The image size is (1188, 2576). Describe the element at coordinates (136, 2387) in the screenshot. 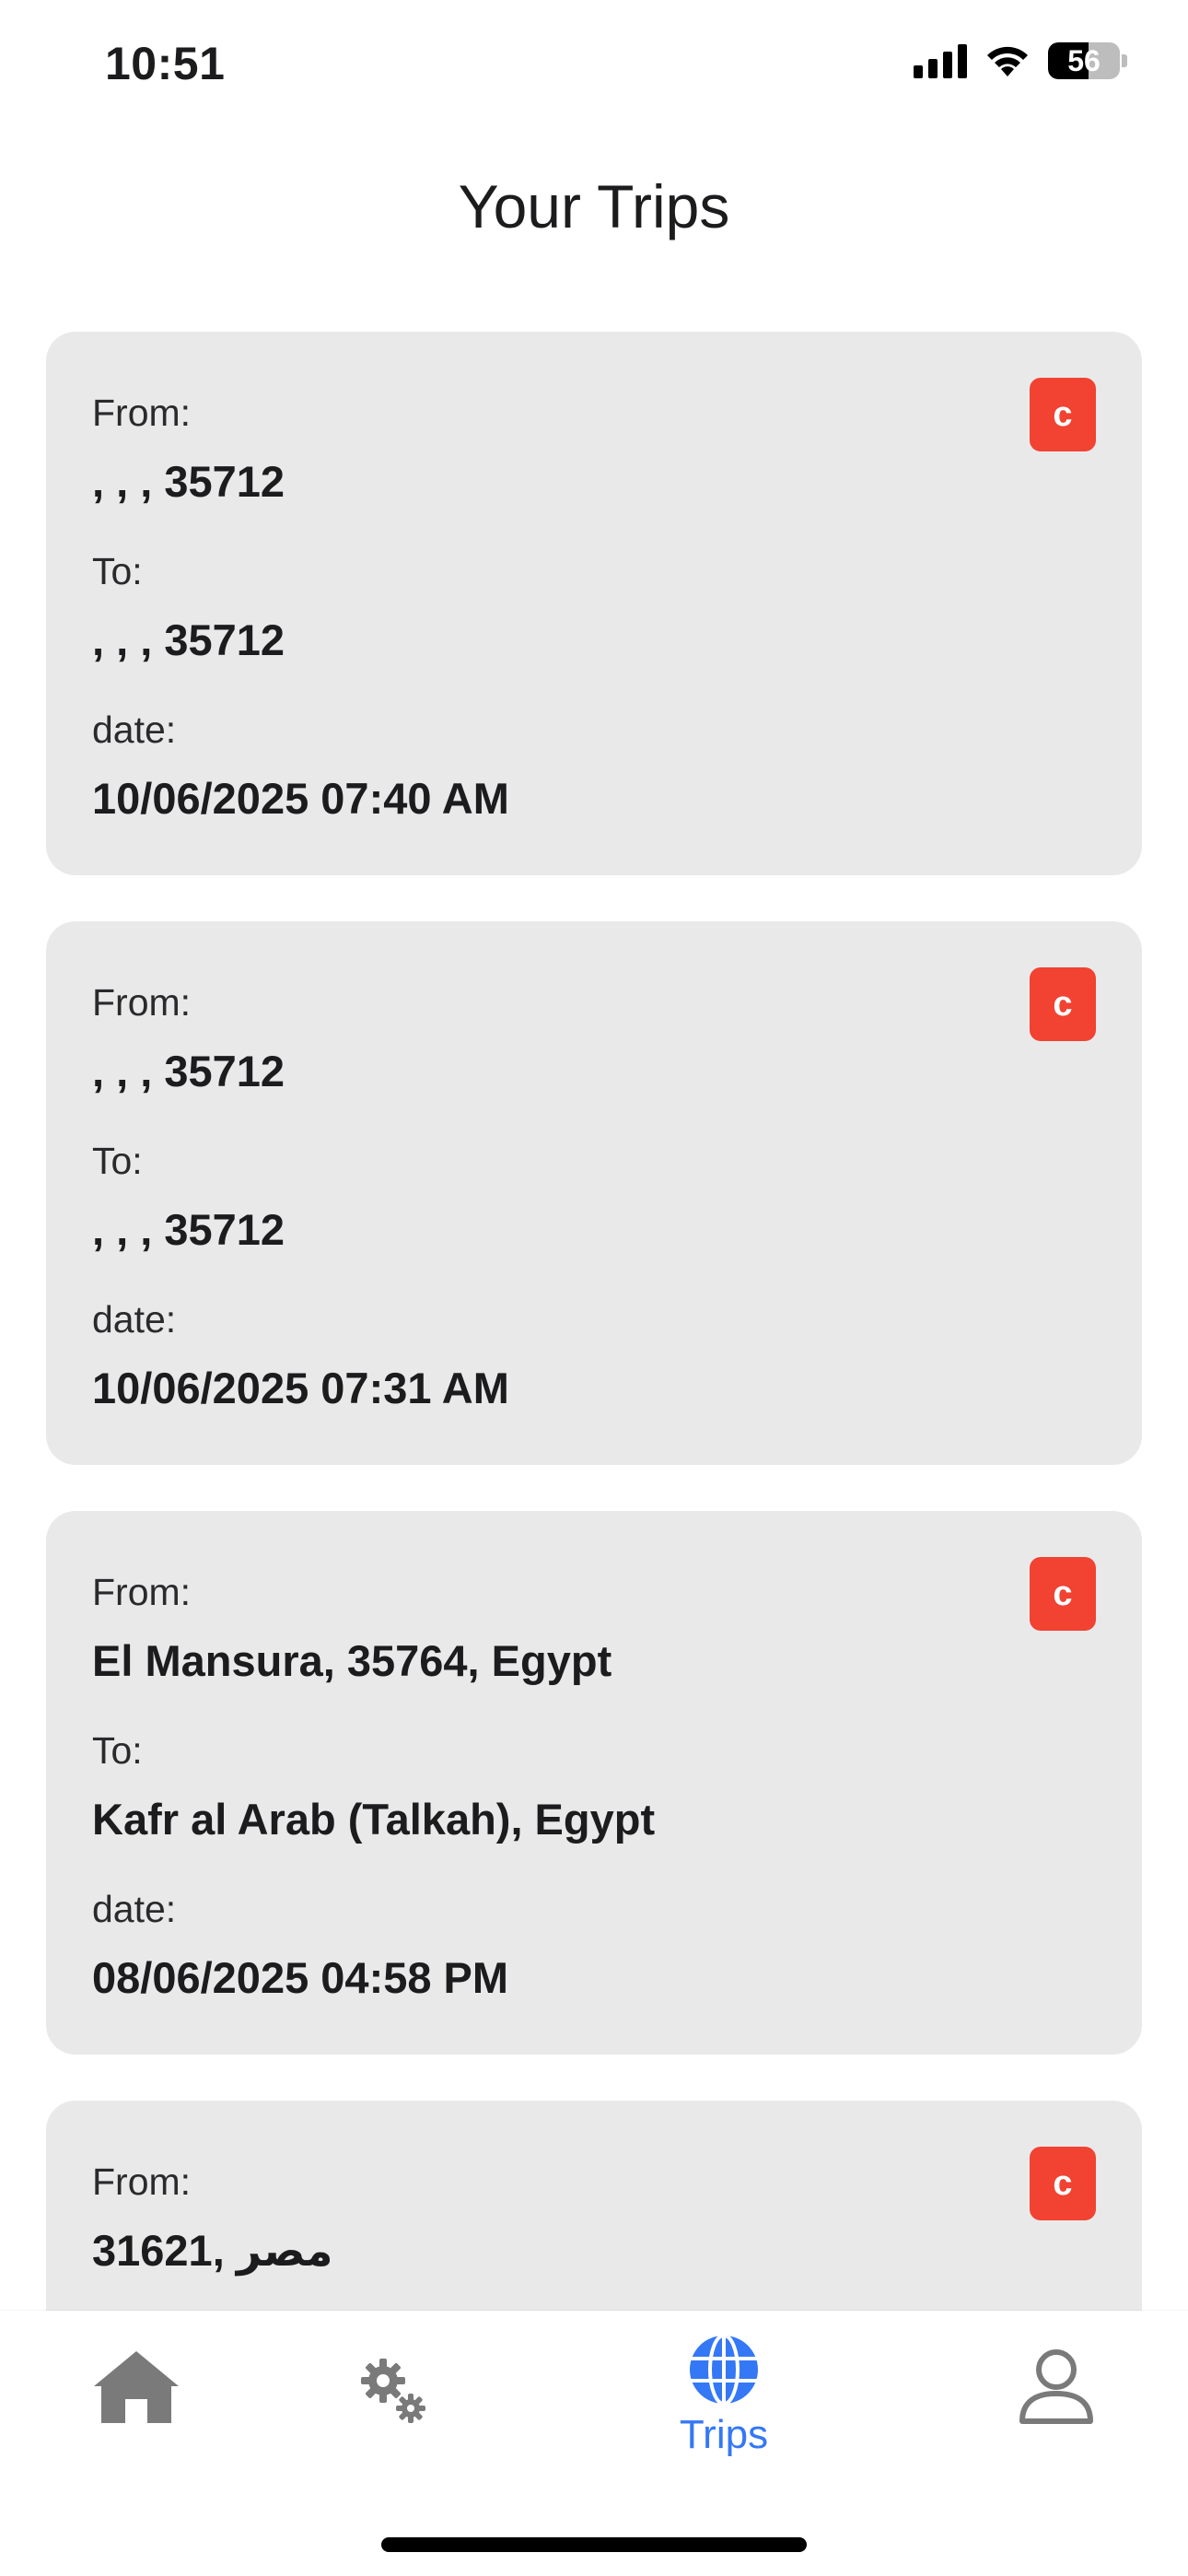

I see `home-icon` at that location.